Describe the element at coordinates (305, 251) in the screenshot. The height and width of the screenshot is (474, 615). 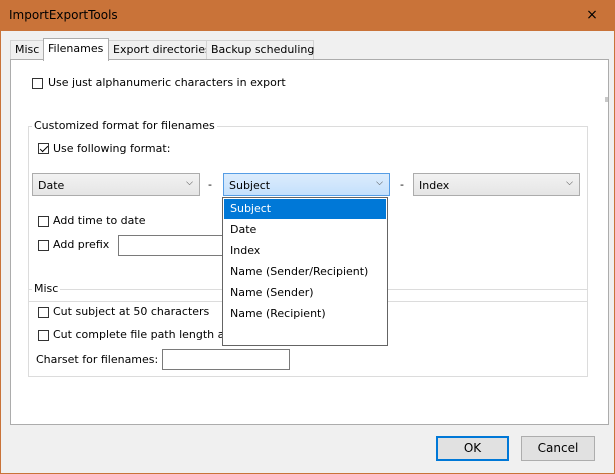
I see `dropdown-option-index: Index` at that location.